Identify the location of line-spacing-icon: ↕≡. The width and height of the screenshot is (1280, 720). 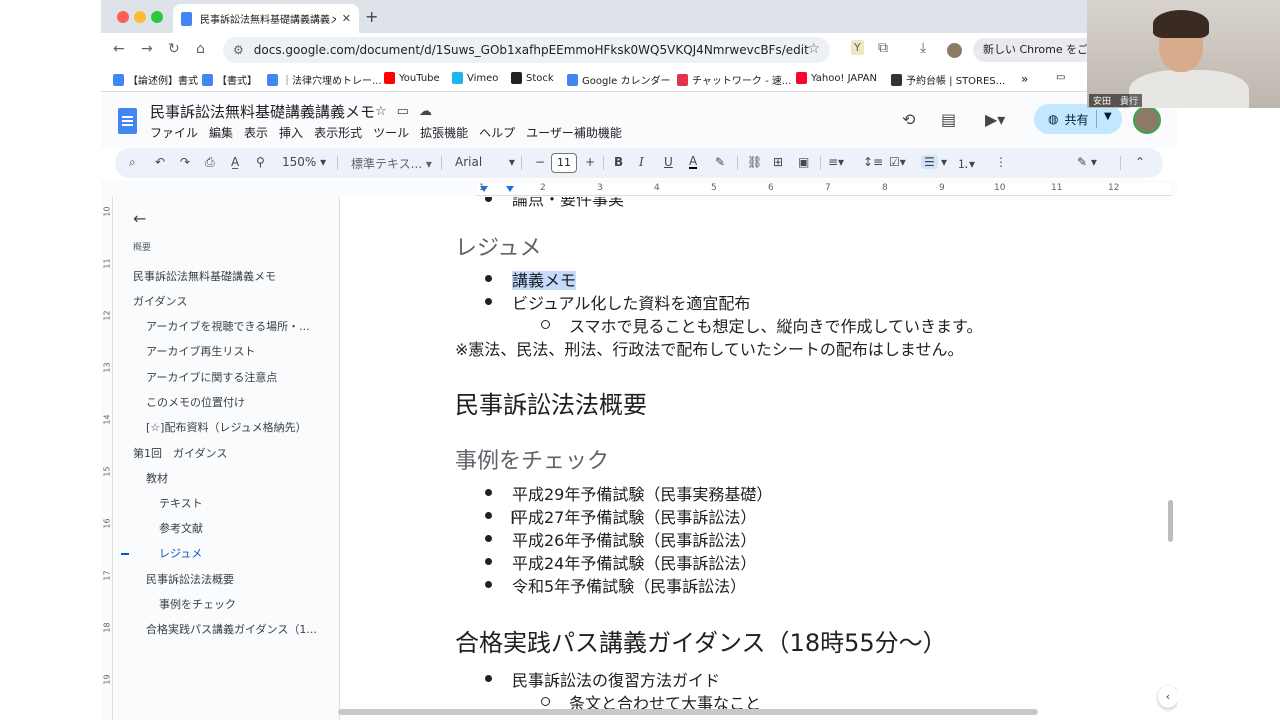
(873, 162).